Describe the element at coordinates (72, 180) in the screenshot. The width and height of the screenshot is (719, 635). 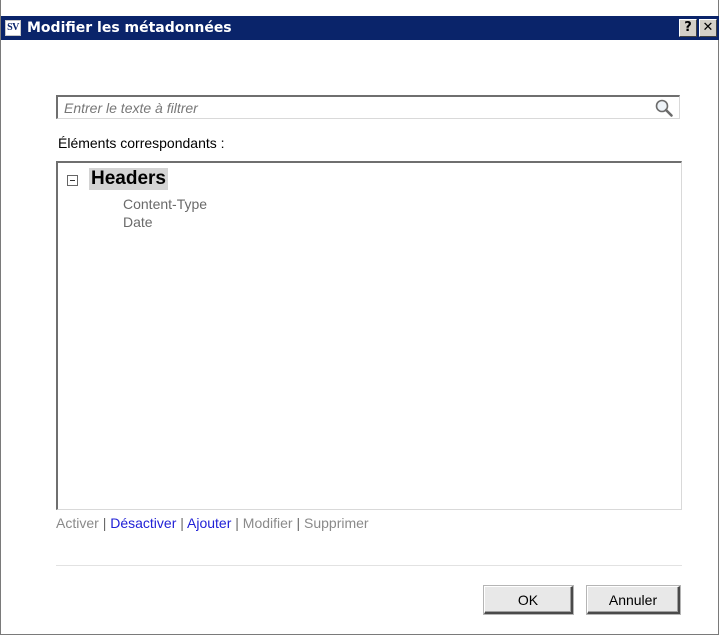
I see `minus-box-icon` at that location.